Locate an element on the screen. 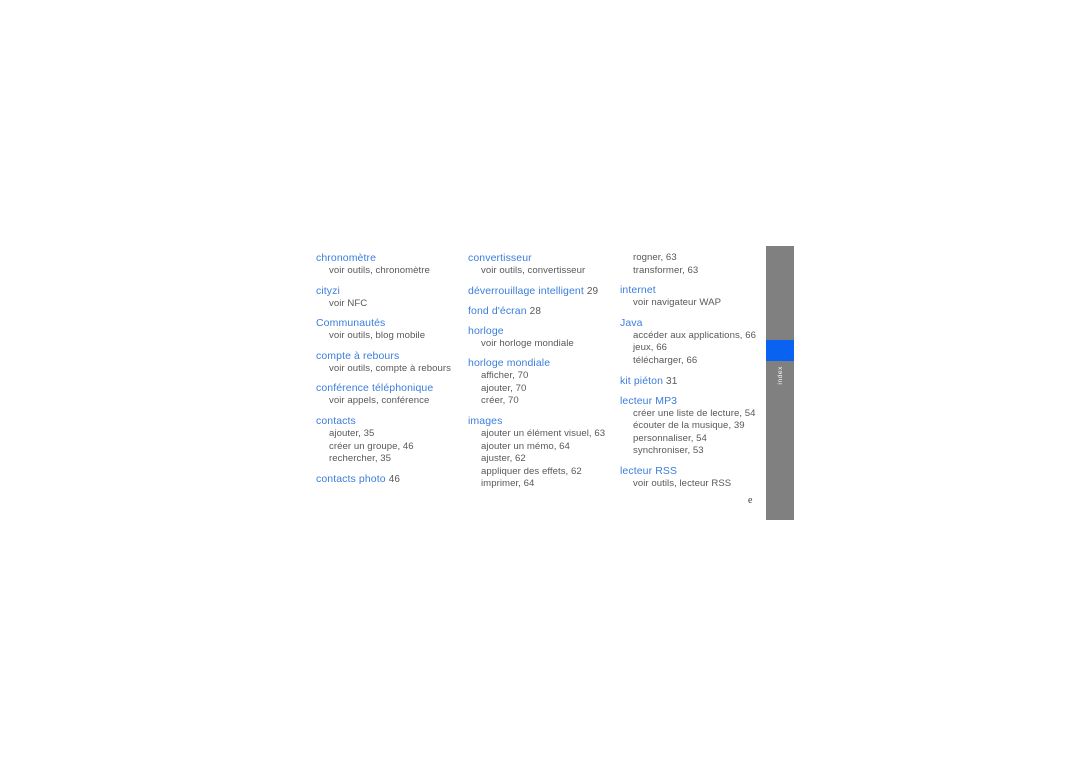 This screenshot has width=1080, height=763. index-entry: contacts photo 46 is located at coordinates (392, 479).